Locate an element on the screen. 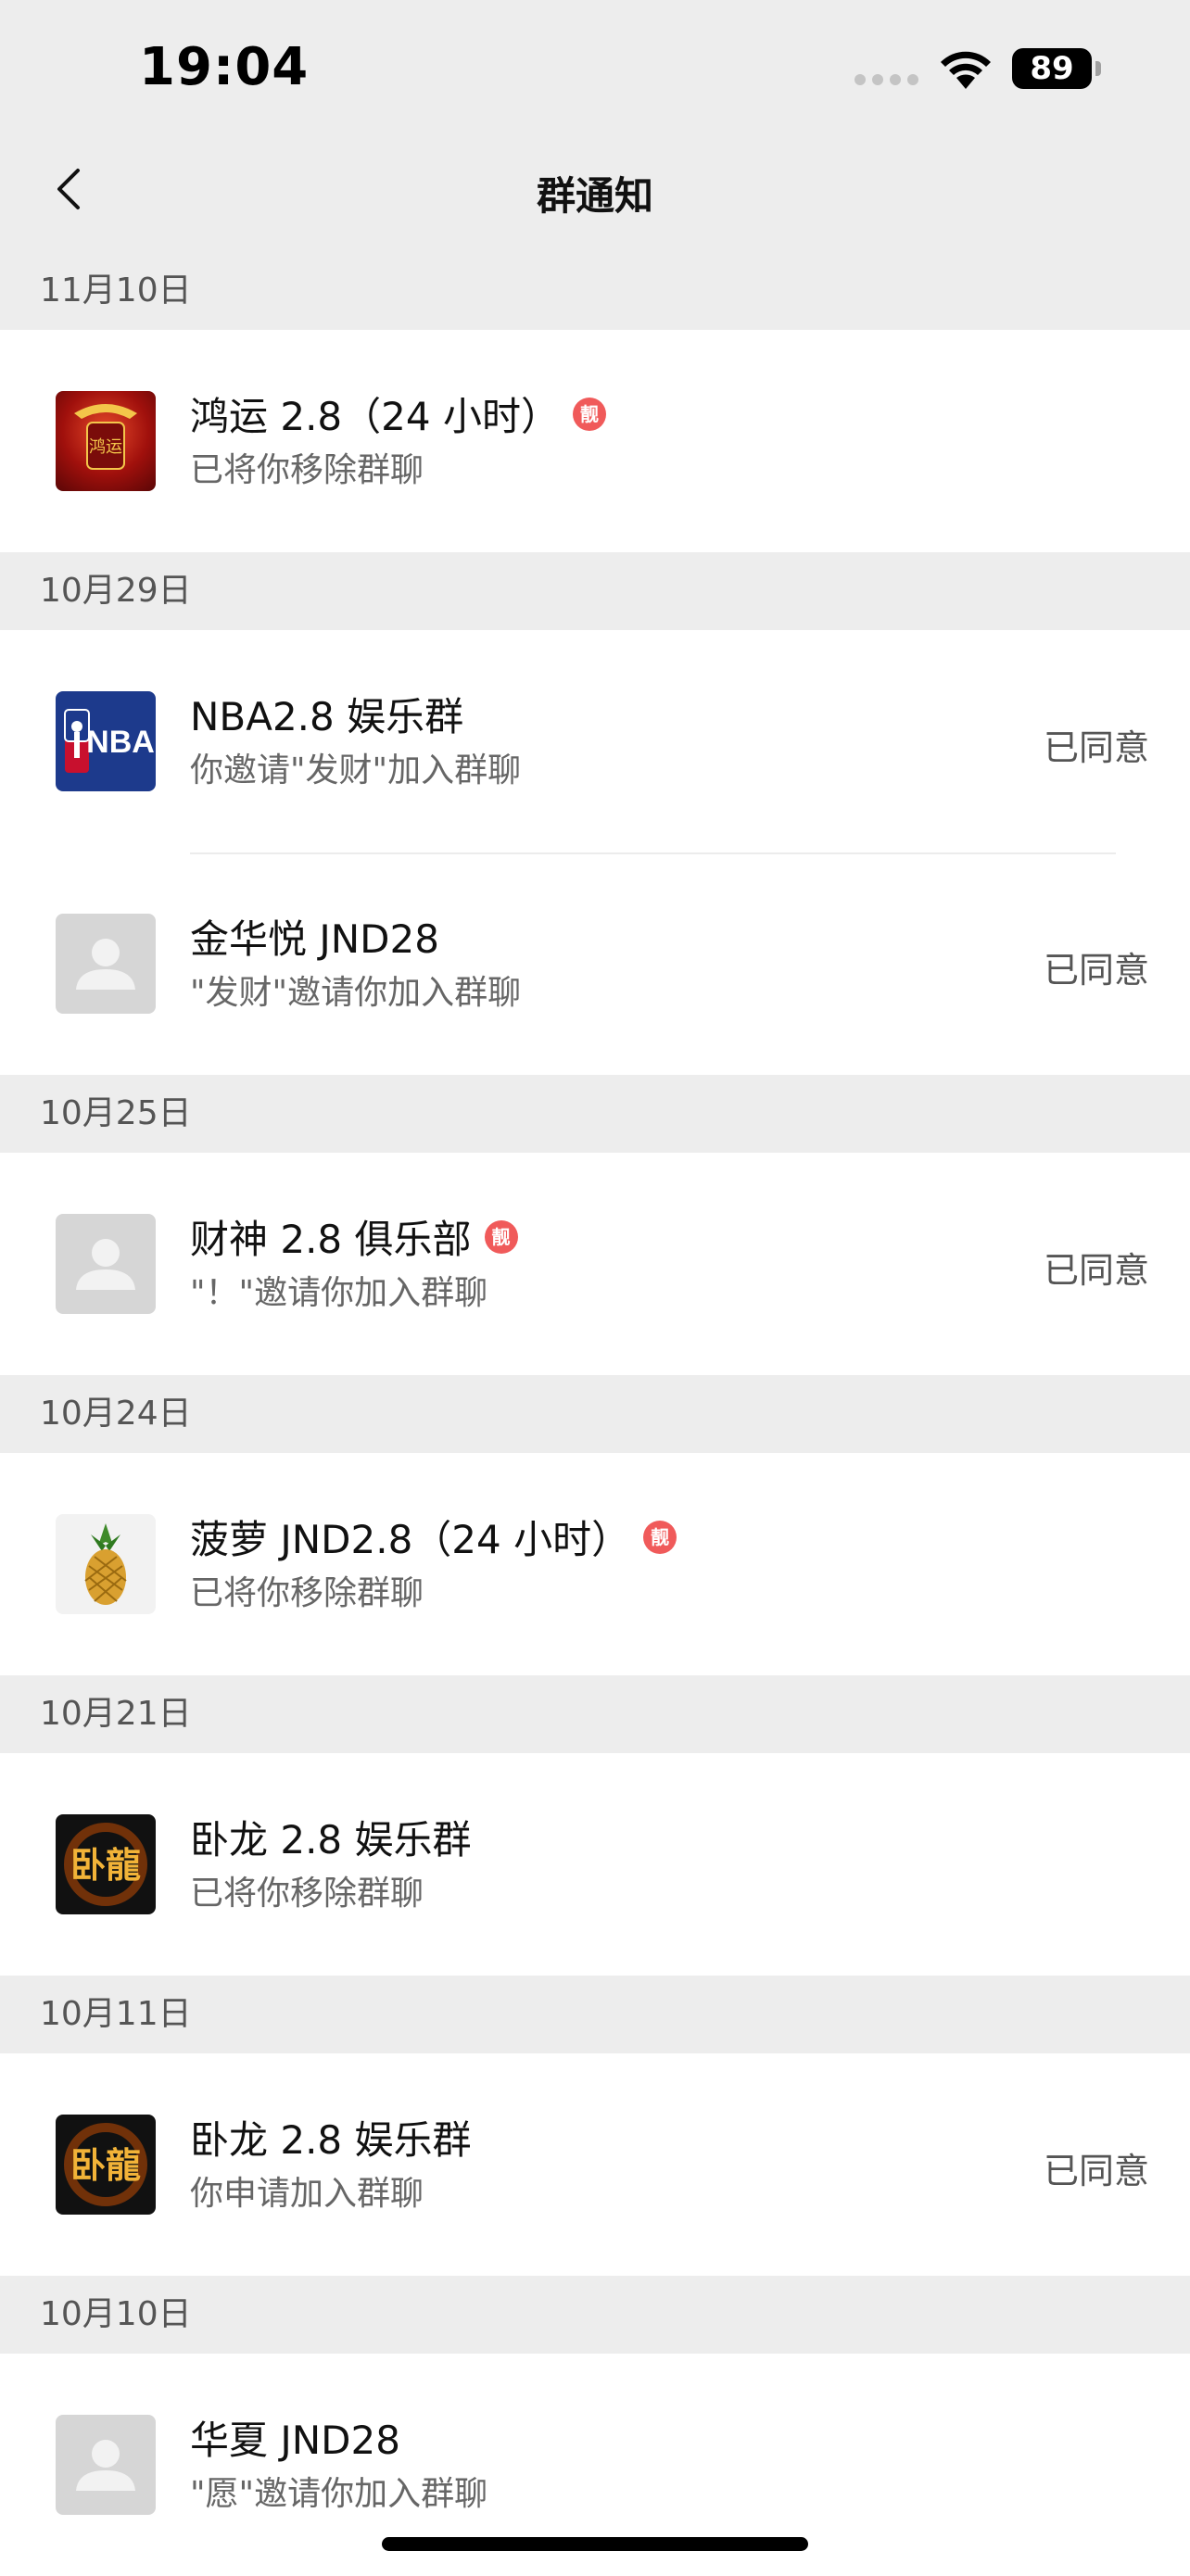 This screenshot has width=1190, height=2576. date-header: 10月25日 is located at coordinates (595, 1114).